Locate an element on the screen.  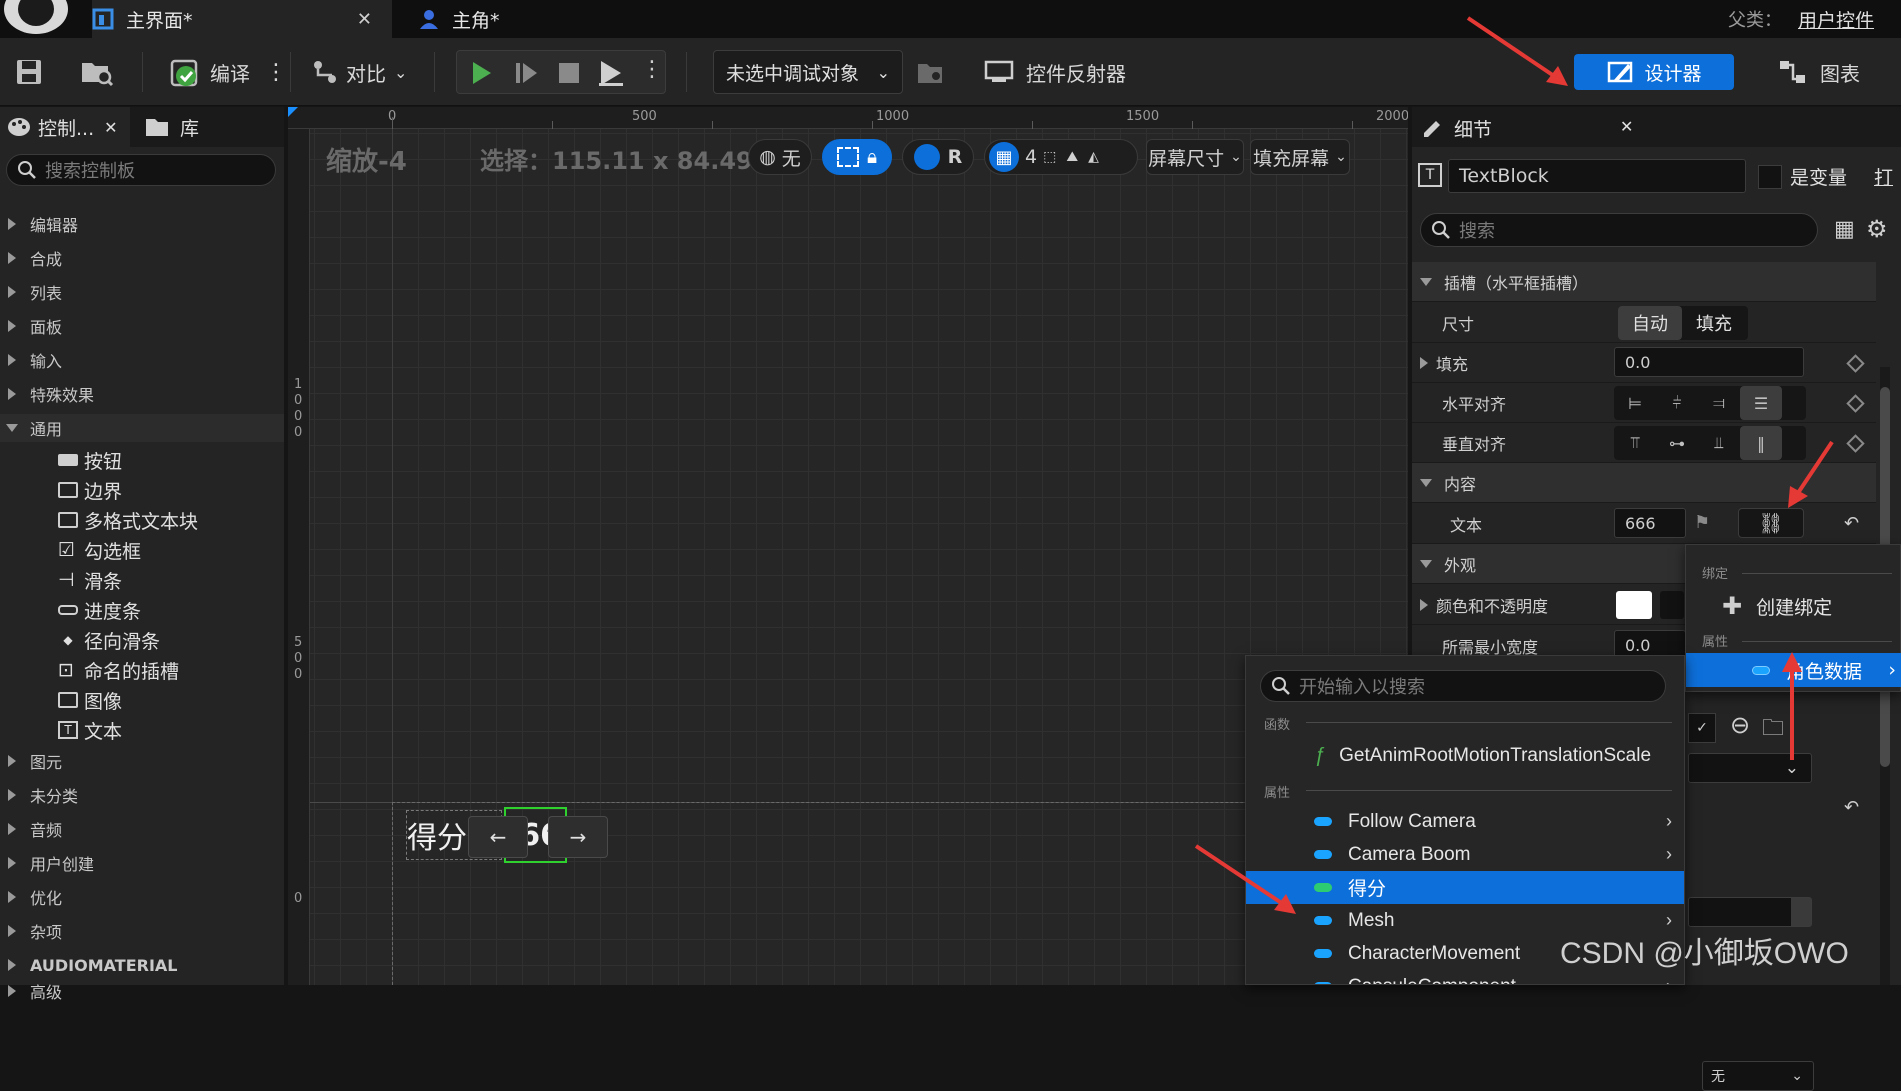
bottom-dropdown: 无 ⌄ is located at coordinates (1758, 1076).